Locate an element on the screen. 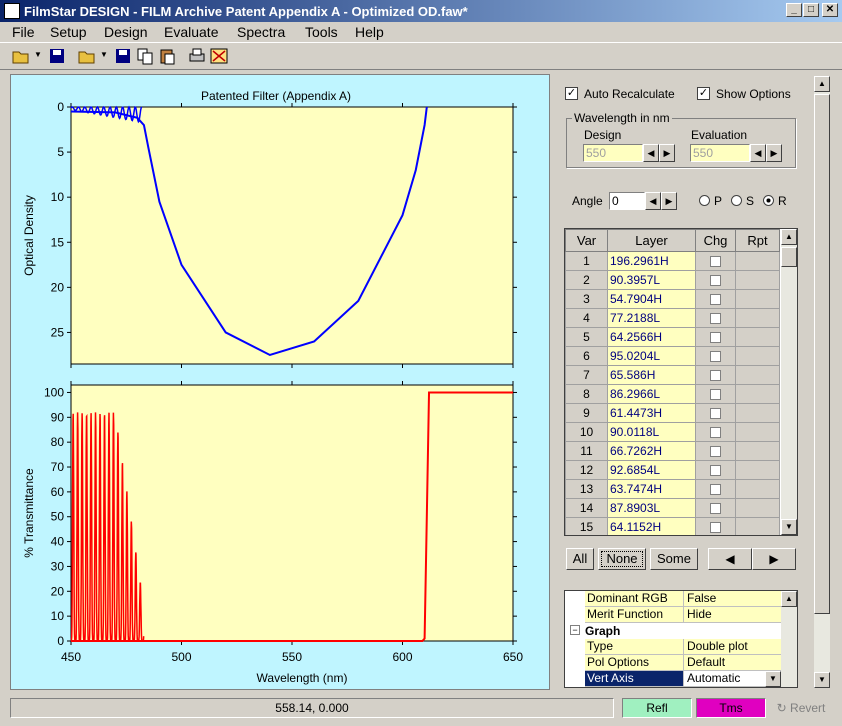 This screenshot has height=726, width=842. property-row: Dominant RGB False is located at coordinates (681, 599).